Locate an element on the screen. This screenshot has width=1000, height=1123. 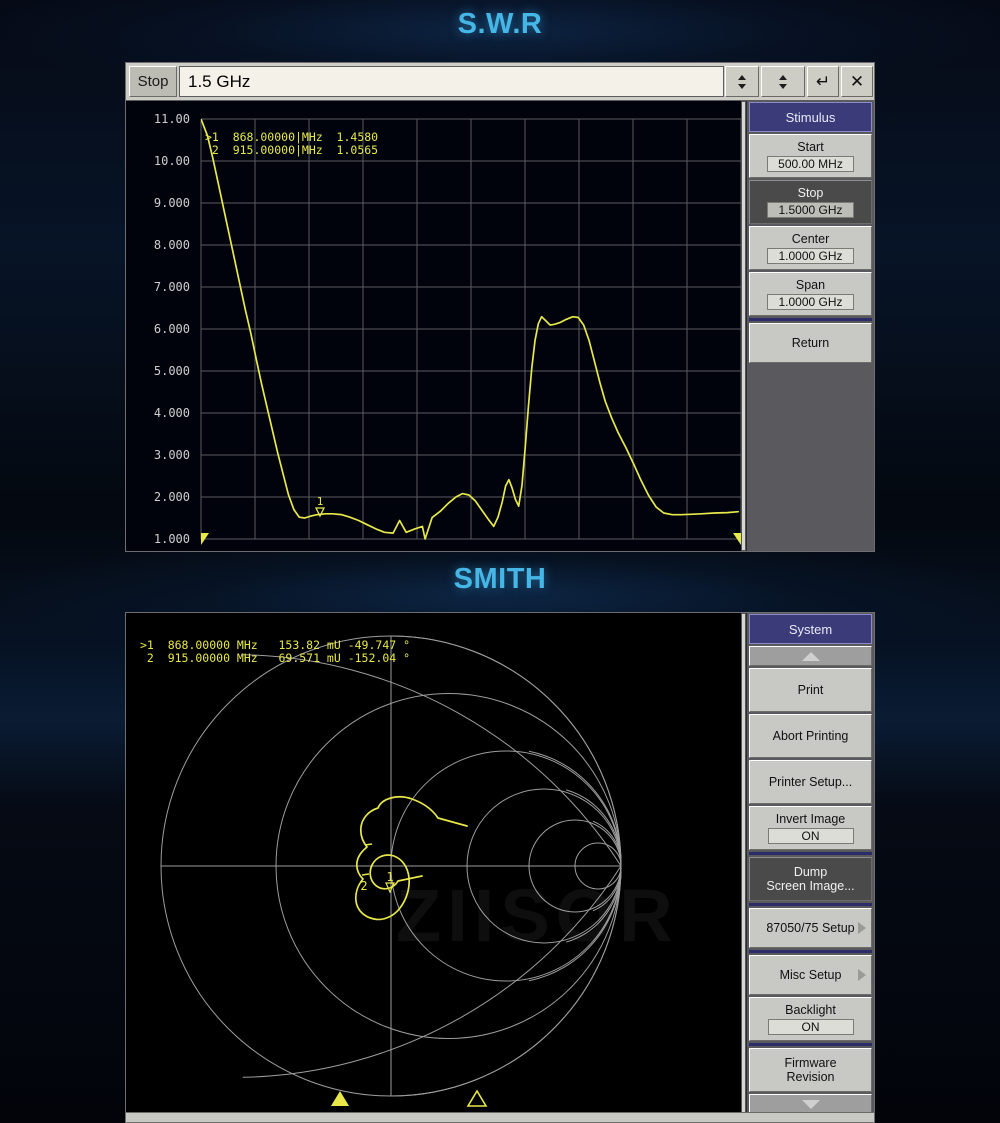
softkey-stop-label: Stop is located at coordinates (810, 193).